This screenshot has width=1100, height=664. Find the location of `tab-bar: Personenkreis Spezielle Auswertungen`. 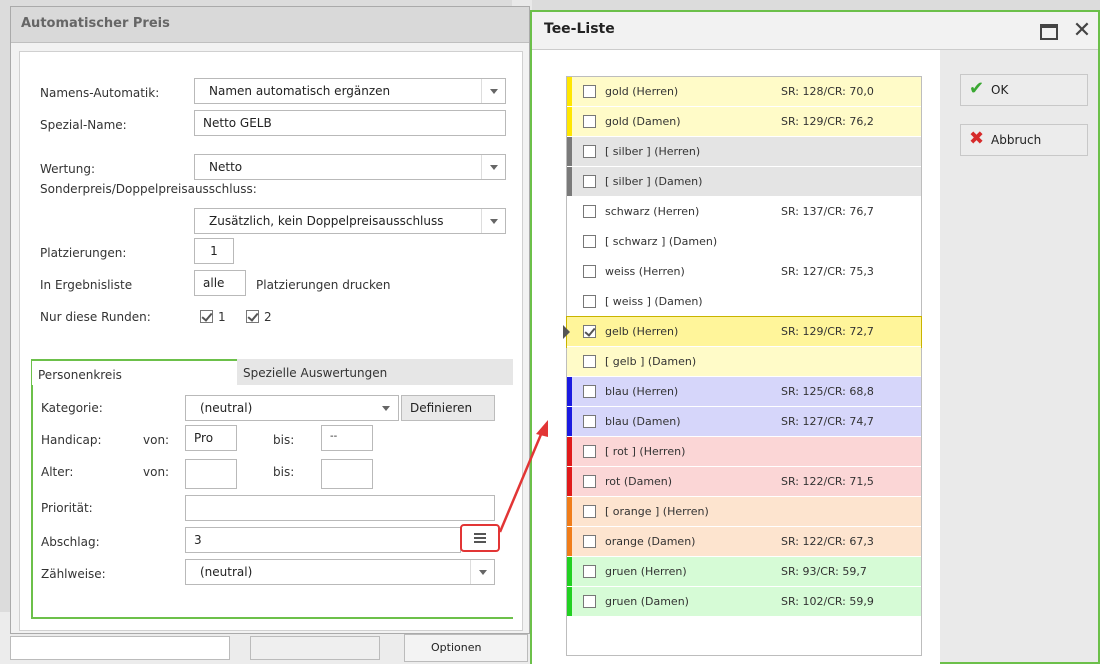

tab-bar: Personenkreis Spezielle Auswertungen is located at coordinates (272, 372).